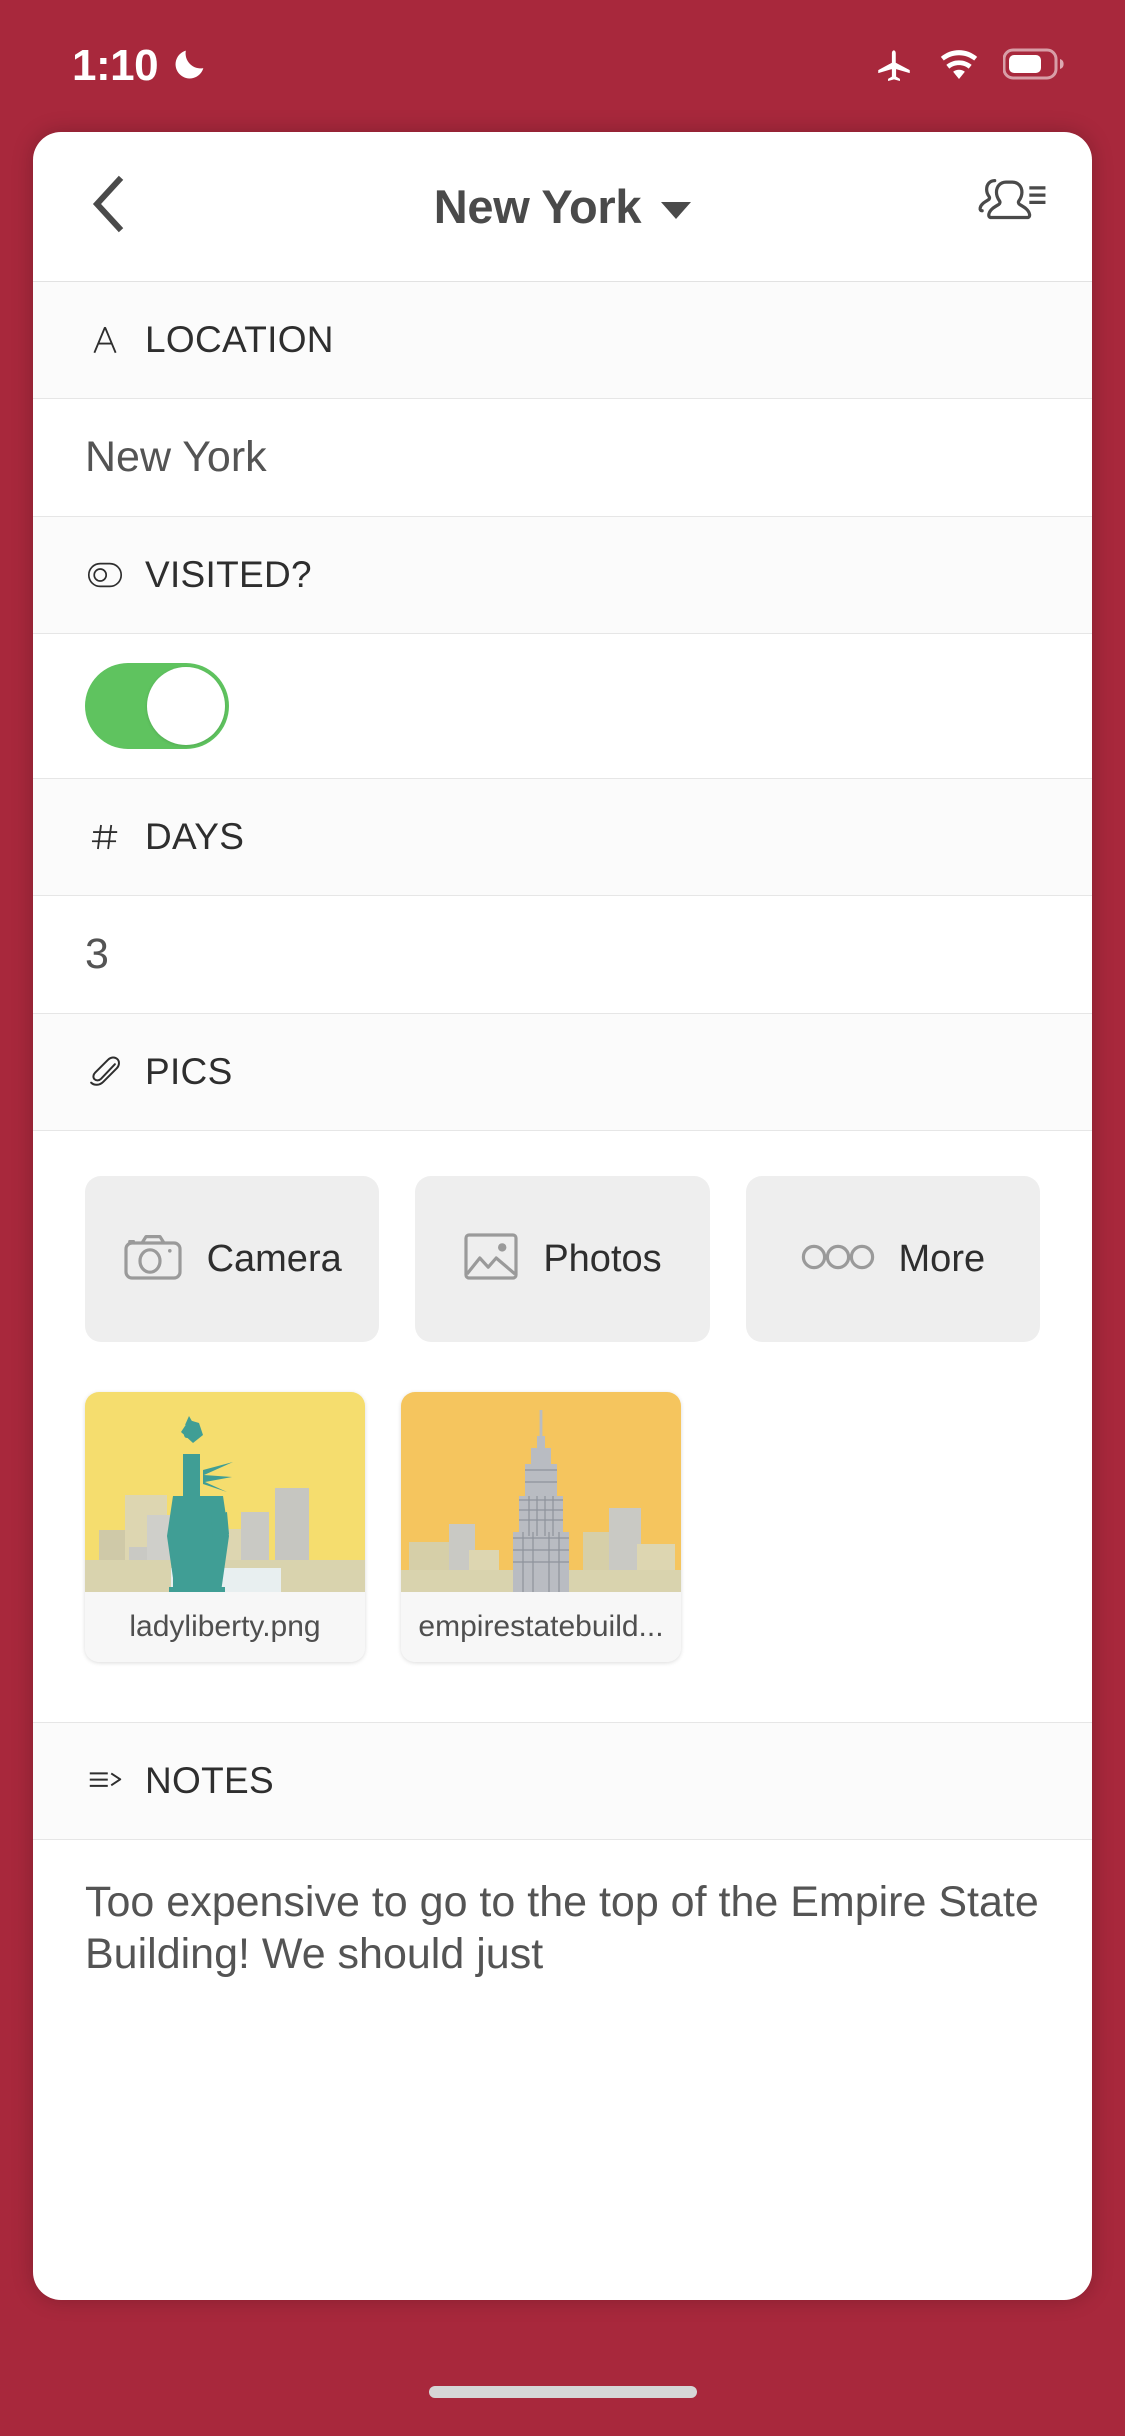 The image size is (1125, 2436). I want to click on status-bar-right, so click(969, 66).